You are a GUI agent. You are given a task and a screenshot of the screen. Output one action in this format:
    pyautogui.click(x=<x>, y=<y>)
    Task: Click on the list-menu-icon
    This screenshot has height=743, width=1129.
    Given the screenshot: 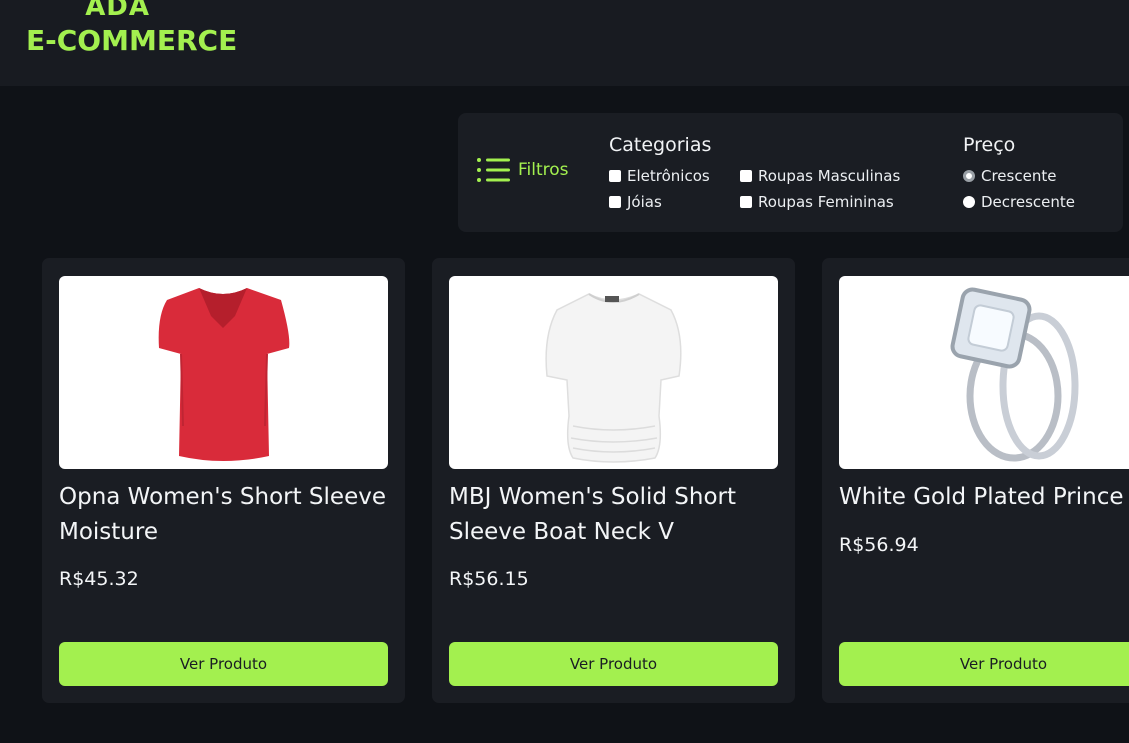 What is the action you would take?
    pyautogui.click(x=493, y=170)
    